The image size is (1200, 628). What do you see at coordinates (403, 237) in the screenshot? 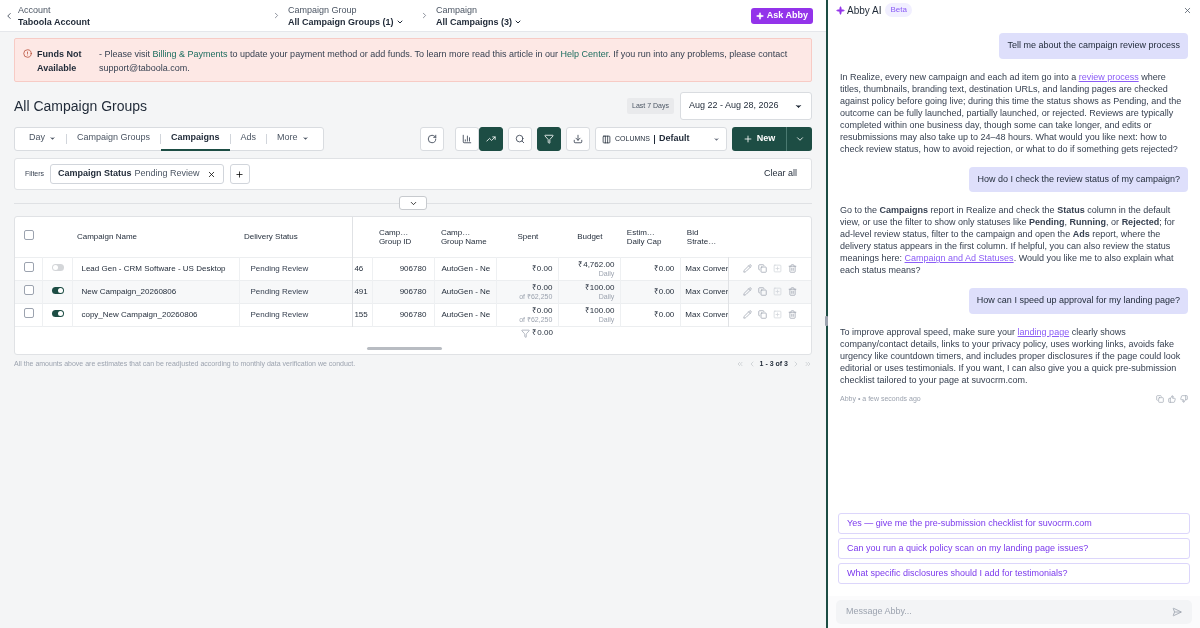
I see `column-header: Camp… Group ID` at bounding box center [403, 237].